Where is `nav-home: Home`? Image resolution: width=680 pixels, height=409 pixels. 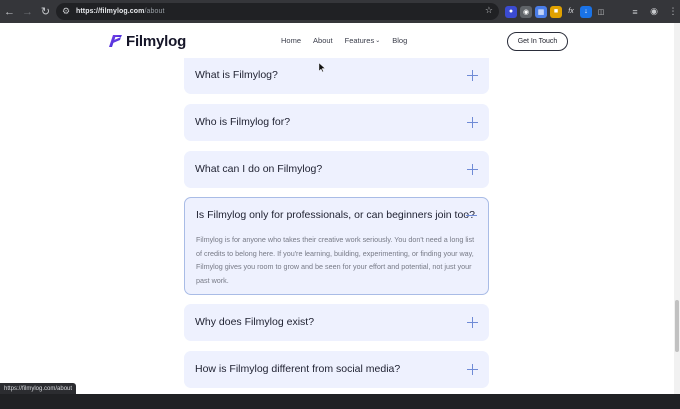 nav-home: Home is located at coordinates (291, 40).